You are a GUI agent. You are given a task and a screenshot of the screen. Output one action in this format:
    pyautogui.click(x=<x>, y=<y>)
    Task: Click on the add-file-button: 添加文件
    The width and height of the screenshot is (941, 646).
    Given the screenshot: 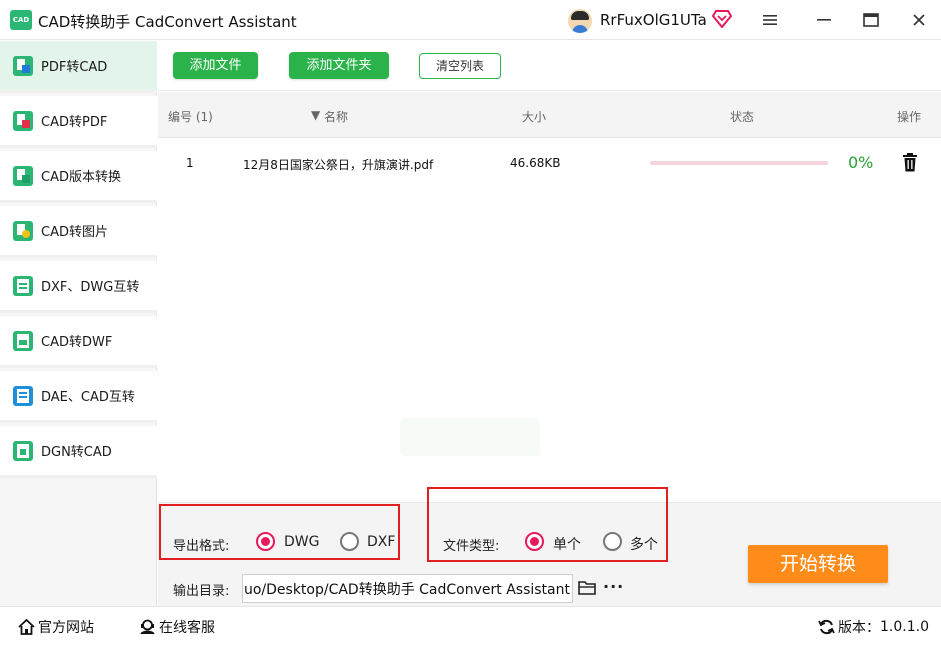 What is the action you would take?
    pyautogui.click(x=215, y=65)
    